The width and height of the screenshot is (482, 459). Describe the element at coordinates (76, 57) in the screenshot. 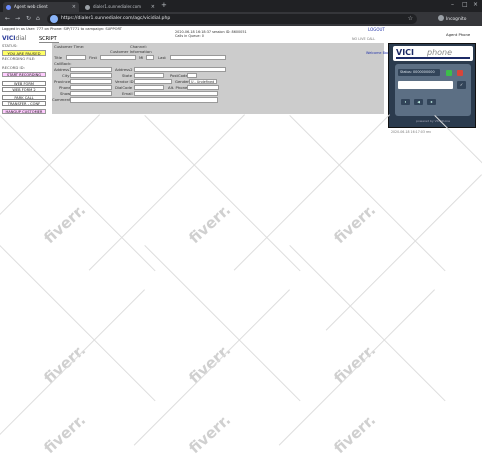

I see `title-field` at that location.